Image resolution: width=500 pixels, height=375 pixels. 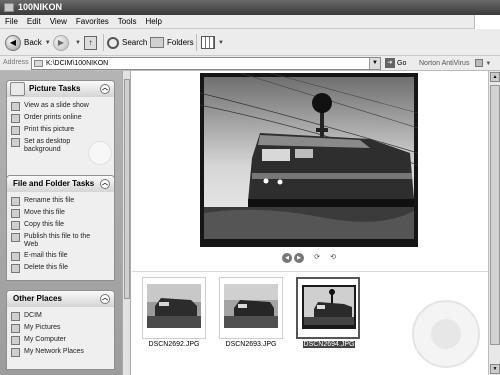 I want to click on next-image-icon: ▶, so click(x=299, y=258).